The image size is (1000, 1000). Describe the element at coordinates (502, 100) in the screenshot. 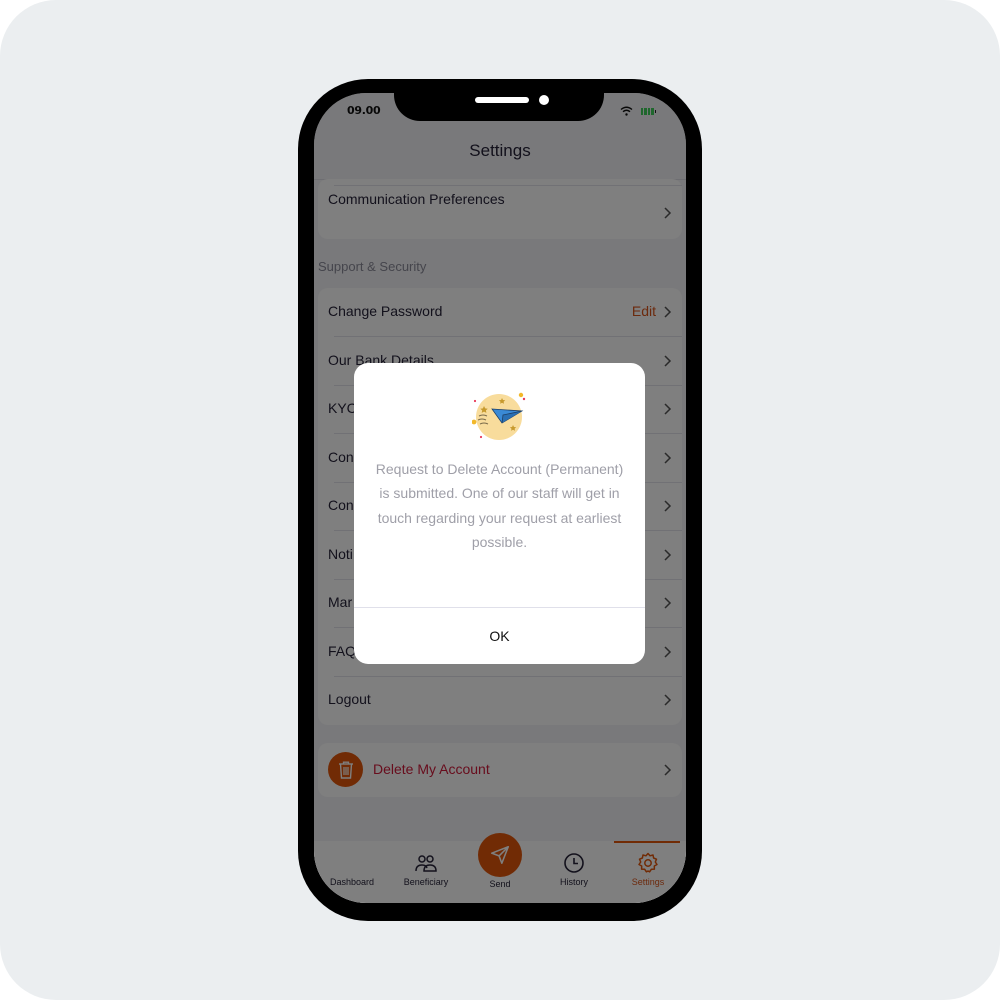

I see `speaker-grille` at that location.